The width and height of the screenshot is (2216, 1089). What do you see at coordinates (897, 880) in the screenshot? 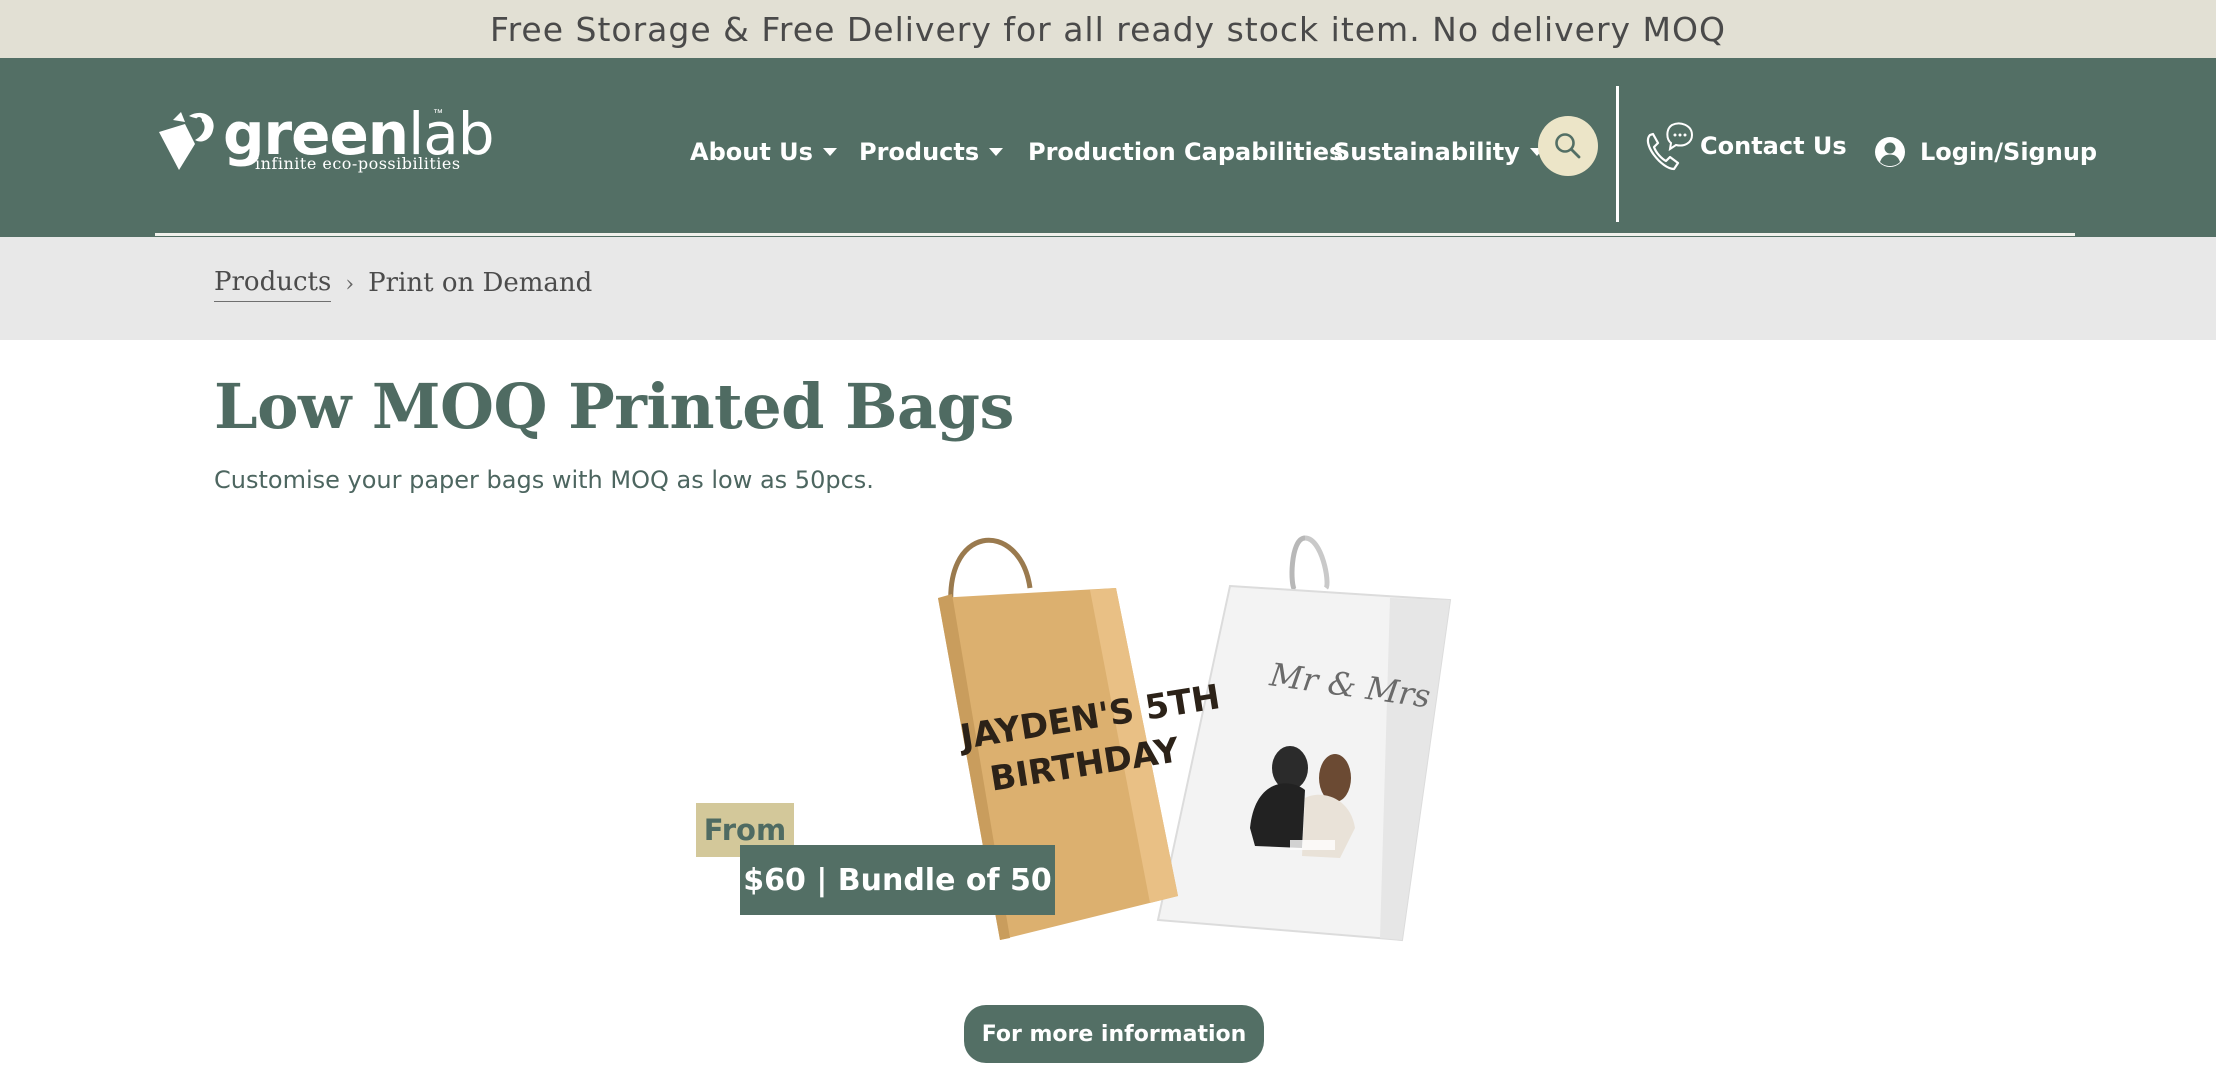
I see `price-badge: $60 | Bundle of 50` at bounding box center [897, 880].